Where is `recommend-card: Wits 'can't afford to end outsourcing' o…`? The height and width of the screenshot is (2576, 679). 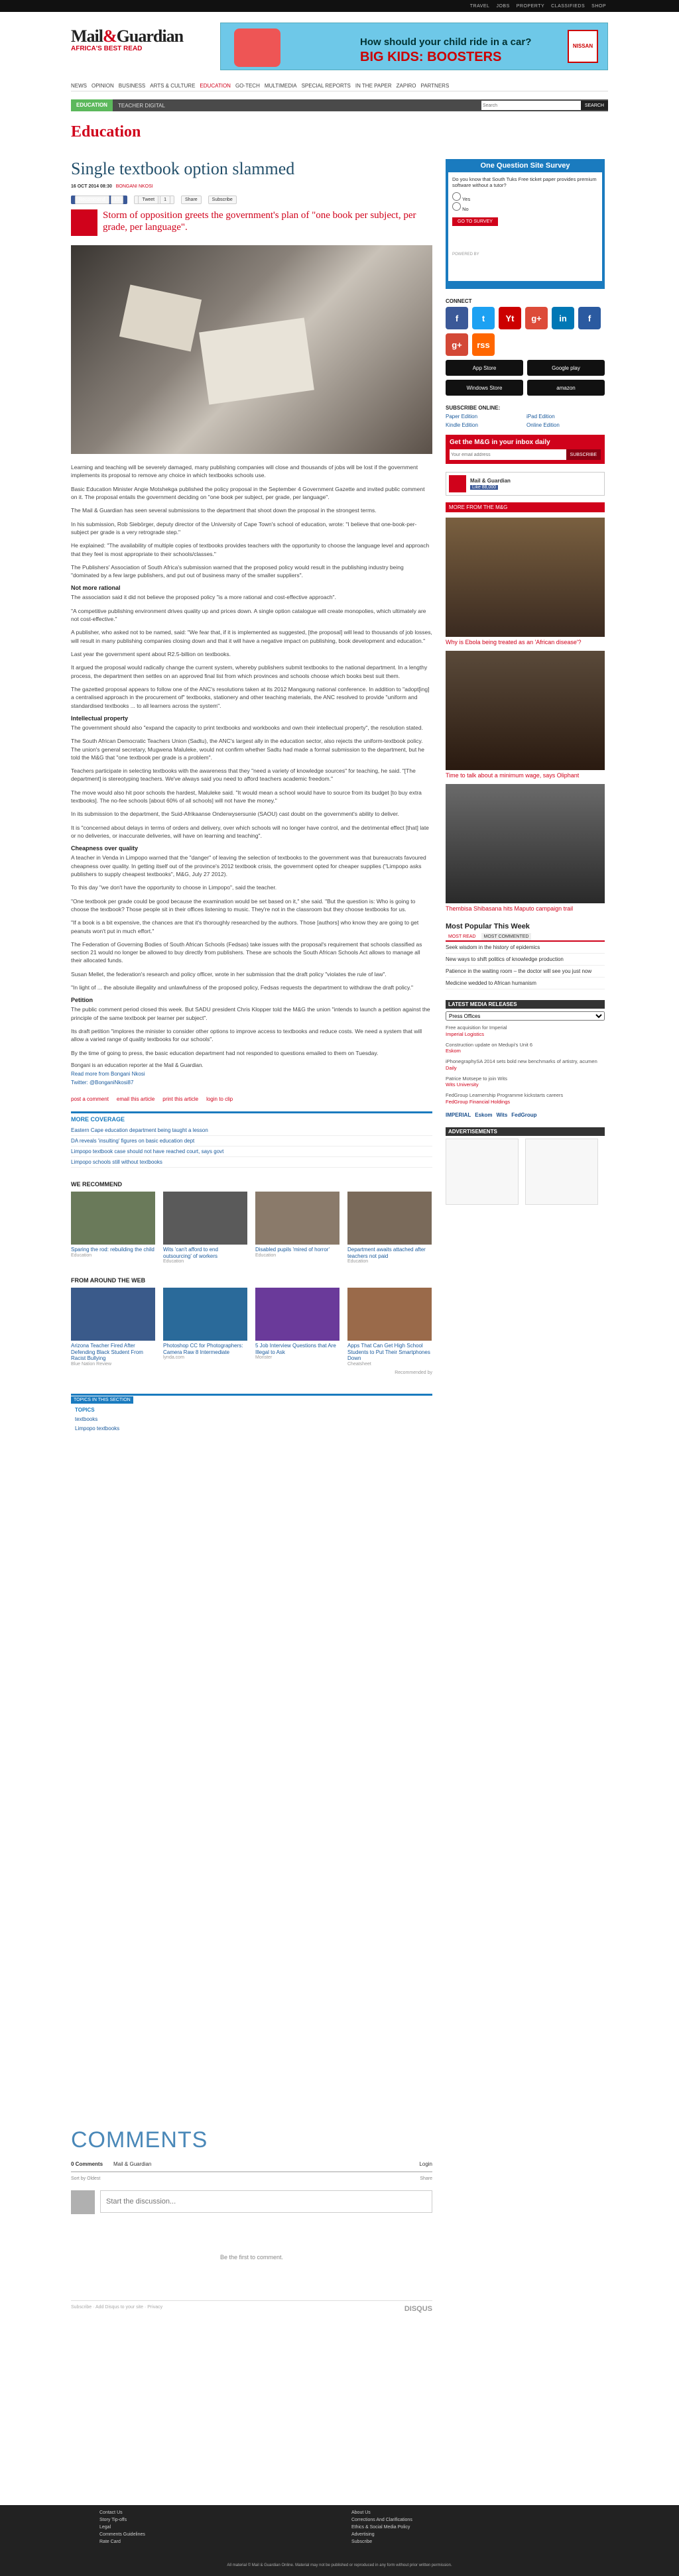 recommend-card: Wits 'can't afford to end outsourcing' o… is located at coordinates (205, 1227).